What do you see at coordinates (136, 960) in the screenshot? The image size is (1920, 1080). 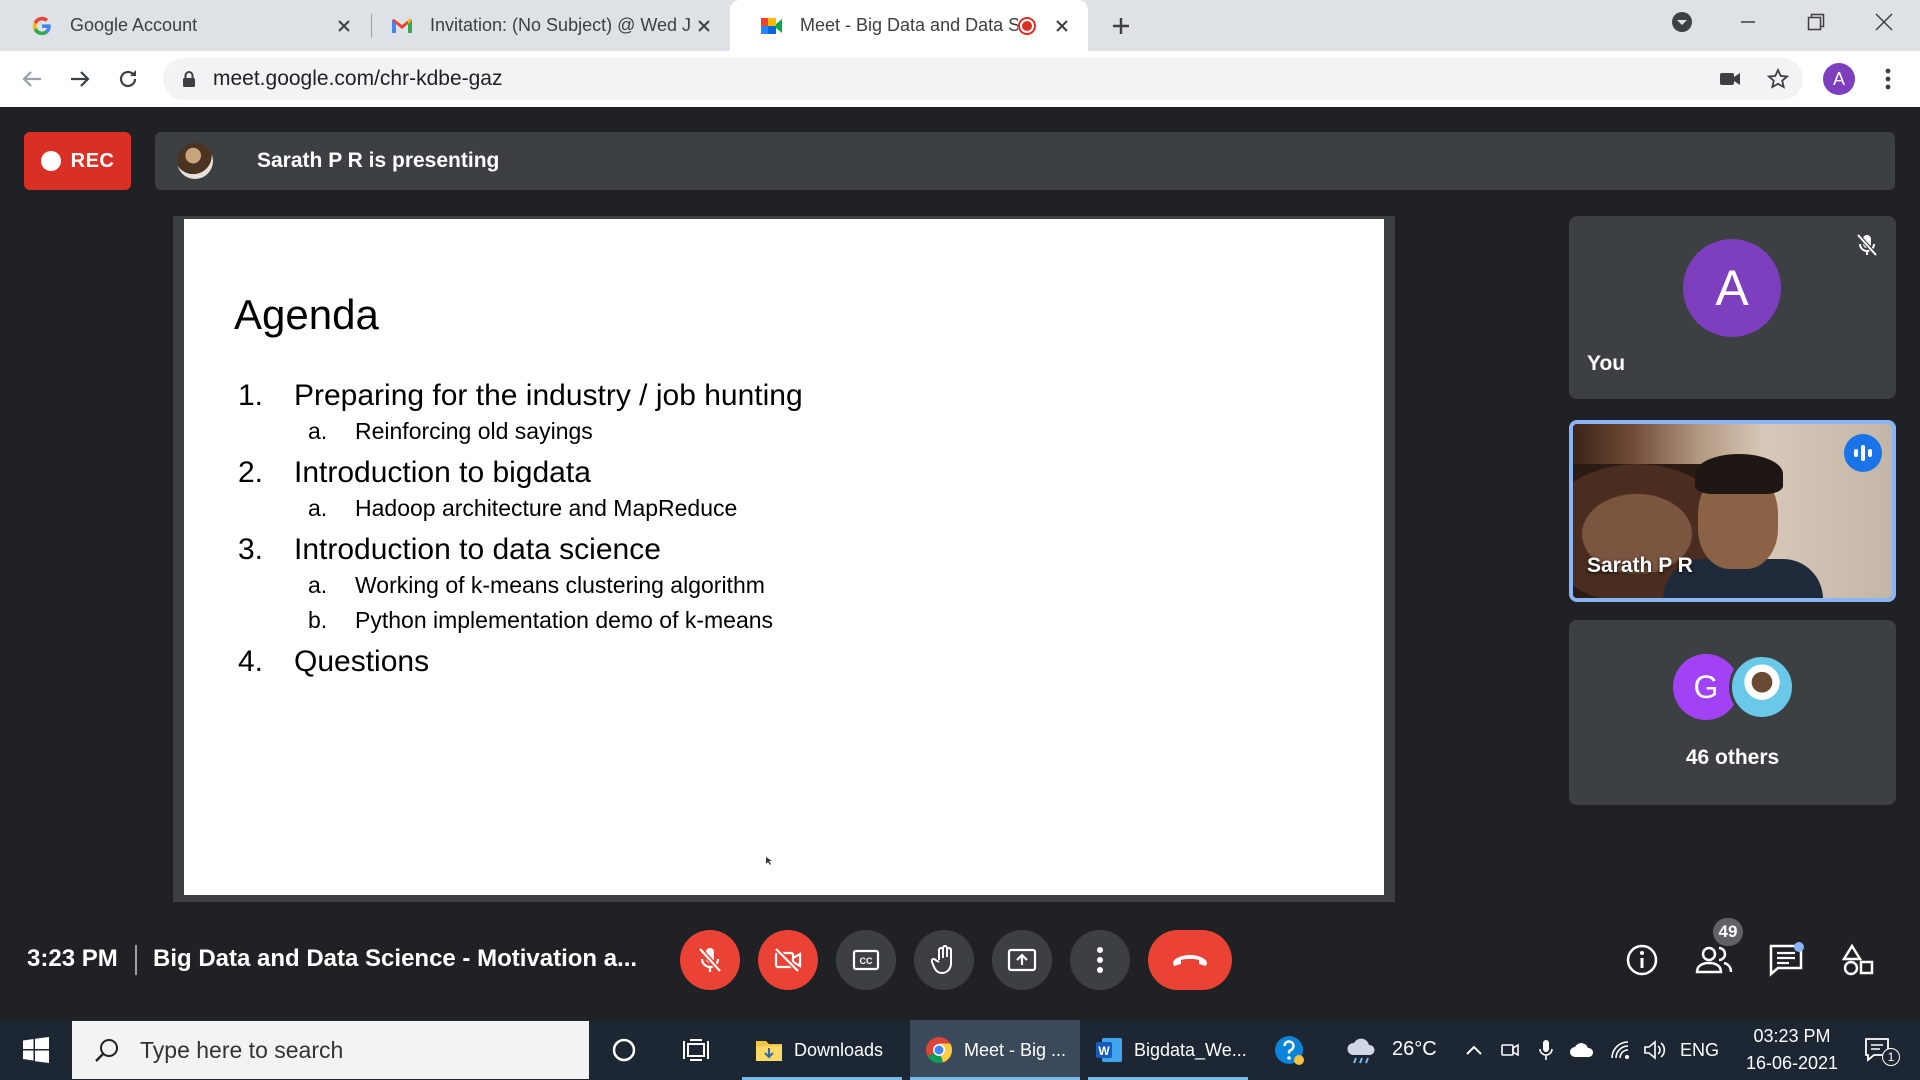 I see `divider` at bounding box center [136, 960].